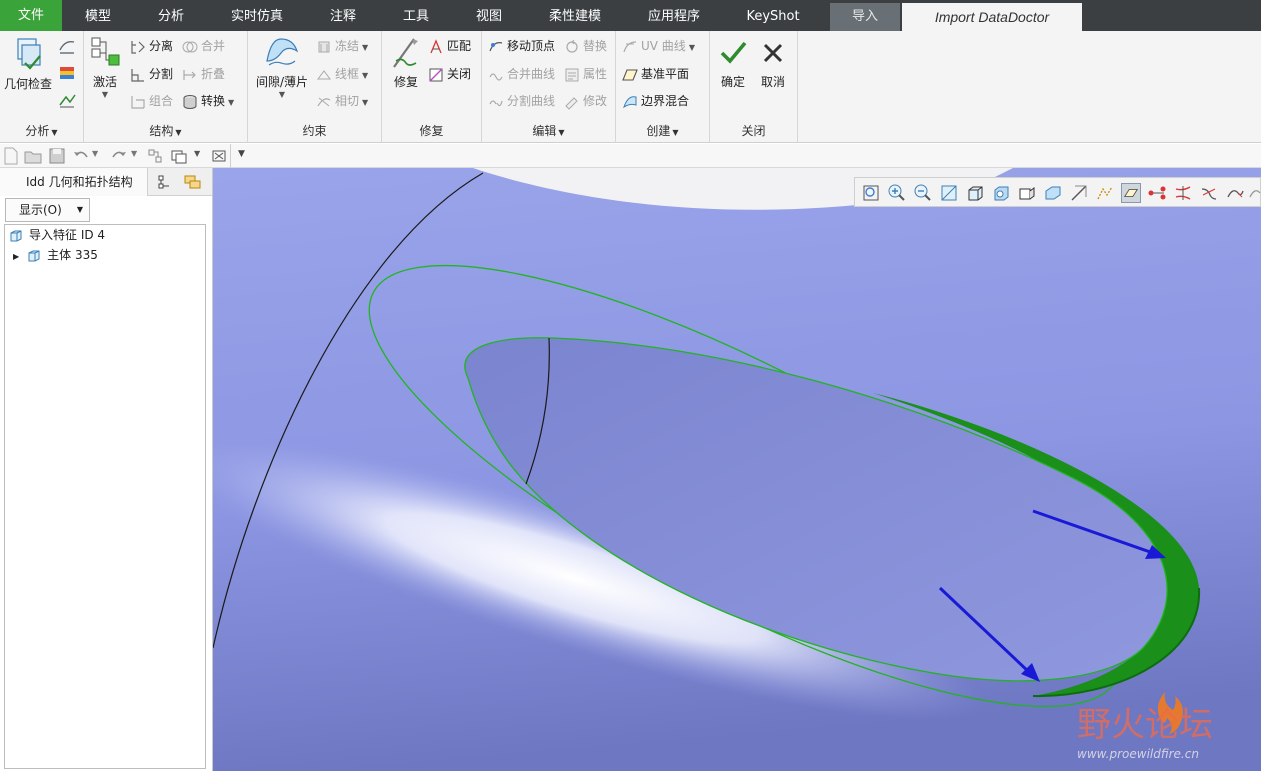  What do you see at coordinates (1105, 193) in the screenshot?
I see `point-display-icon` at bounding box center [1105, 193].